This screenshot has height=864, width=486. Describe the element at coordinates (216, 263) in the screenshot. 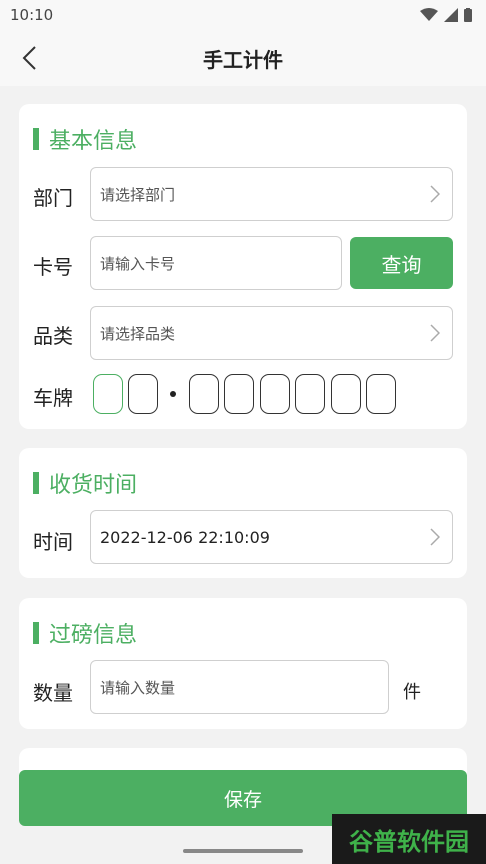

I see `card-number-input: 请输入卡号` at that location.